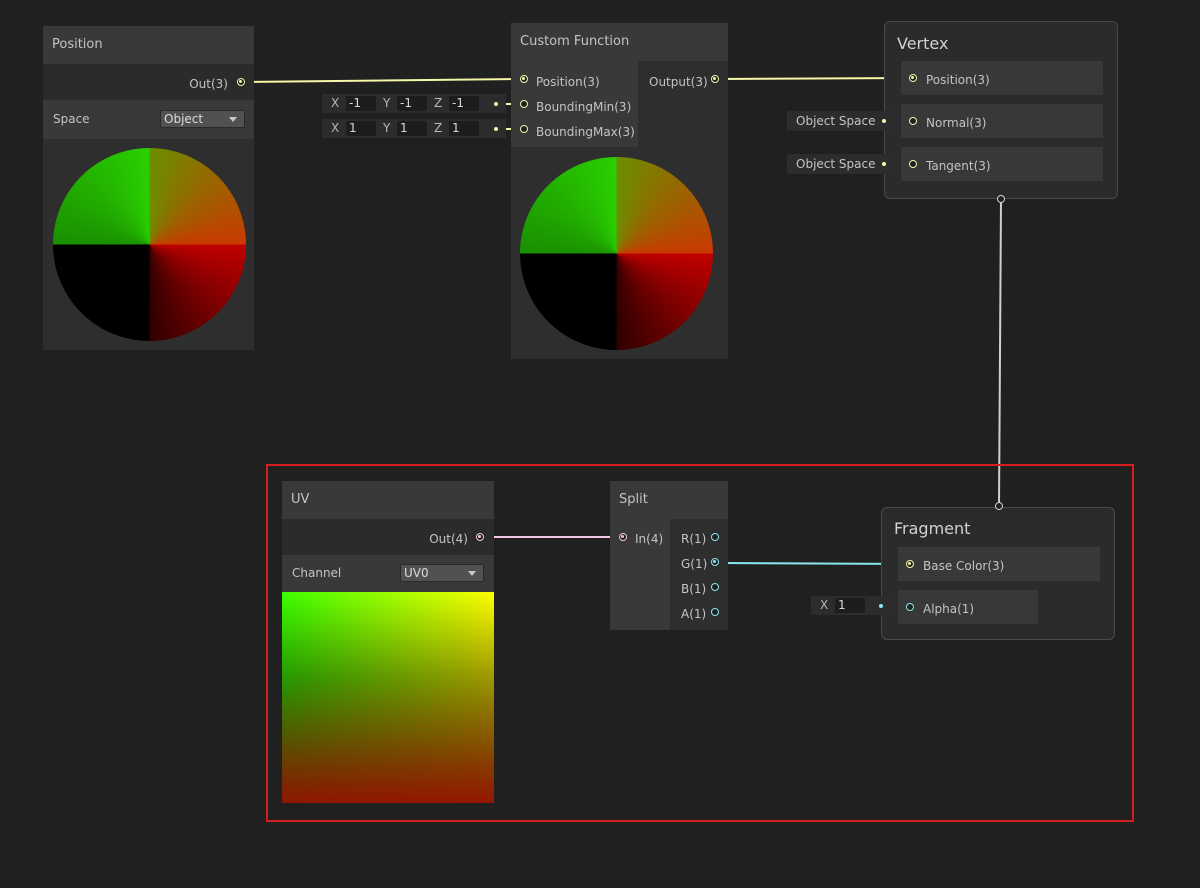 Image resolution: width=1200 pixels, height=888 pixels. Describe the element at coordinates (694, 614) in the screenshot. I see `split-out-a-label: A(1)` at that location.